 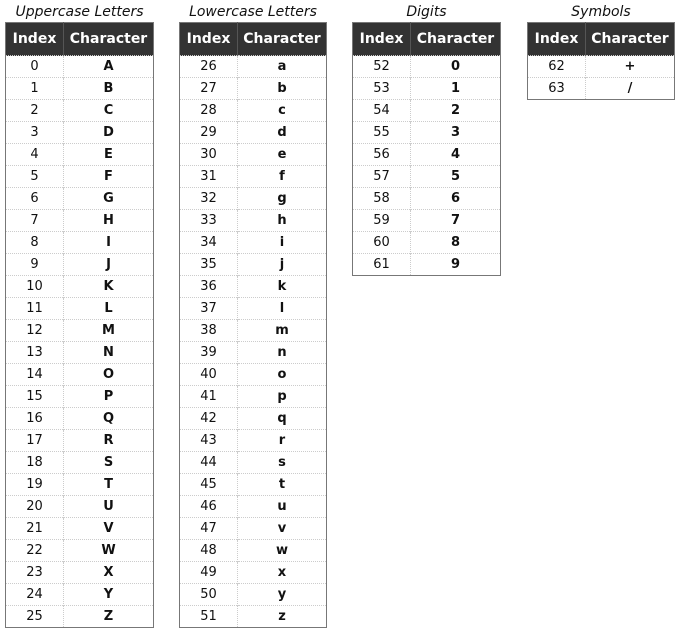 I want to click on index-cell: 15, so click(x=34, y=396).